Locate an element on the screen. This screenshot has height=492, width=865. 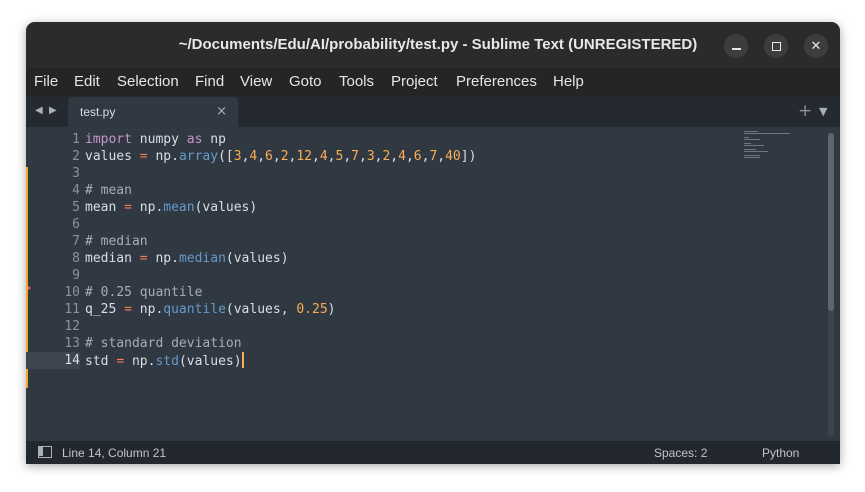
line-number: 12 is located at coordinates (72, 326).